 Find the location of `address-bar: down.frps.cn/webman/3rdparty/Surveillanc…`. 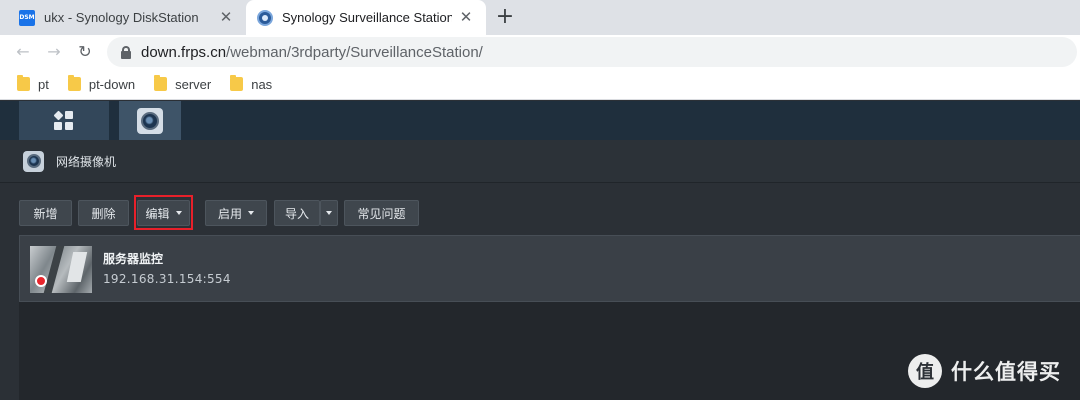

address-bar: down.frps.cn/webman/3rdparty/Surveillanc… is located at coordinates (592, 52).